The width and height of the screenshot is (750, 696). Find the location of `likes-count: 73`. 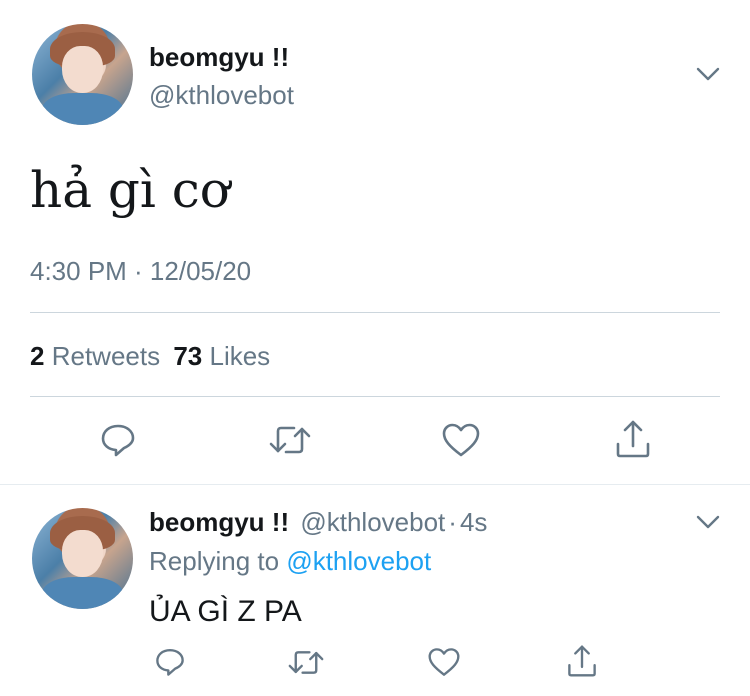

likes-count: 73 is located at coordinates (187, 356).